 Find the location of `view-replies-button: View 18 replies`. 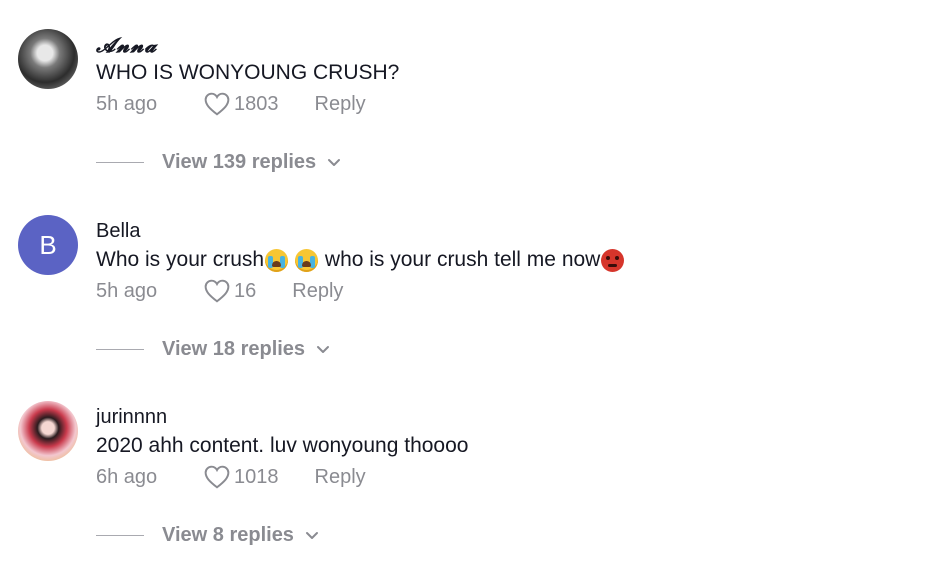

view-replies-button: View 18 replies is located at coordinates (213, 349).